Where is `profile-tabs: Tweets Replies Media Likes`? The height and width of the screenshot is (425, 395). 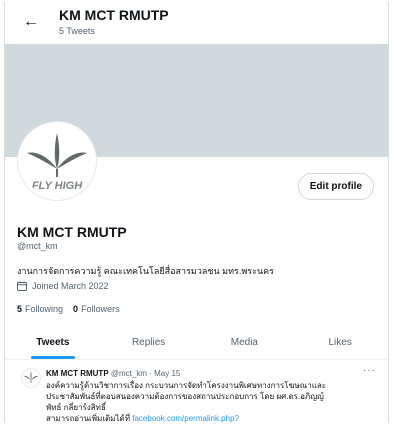 profile-tabs: Tweets Replies Media Likes is located at coordinates (196, 343).